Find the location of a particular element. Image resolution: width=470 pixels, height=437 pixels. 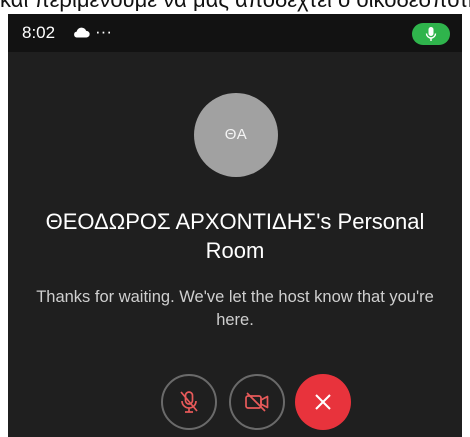

microphone-muted-icon is located at coordinates (189, 402).